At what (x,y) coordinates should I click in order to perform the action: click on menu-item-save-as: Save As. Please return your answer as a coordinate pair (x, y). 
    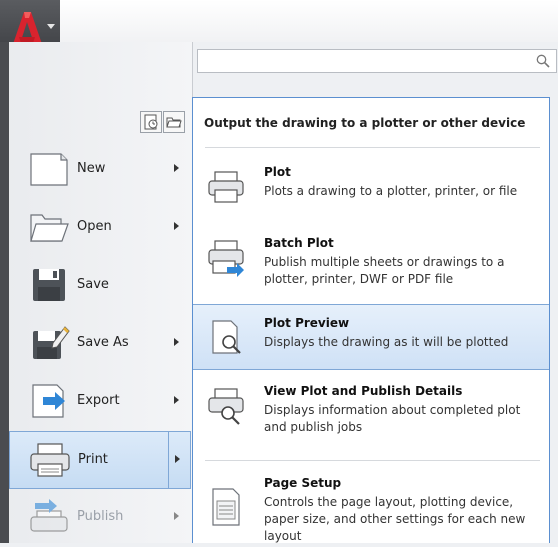
    Looking at the image, I should click on (100, 344).